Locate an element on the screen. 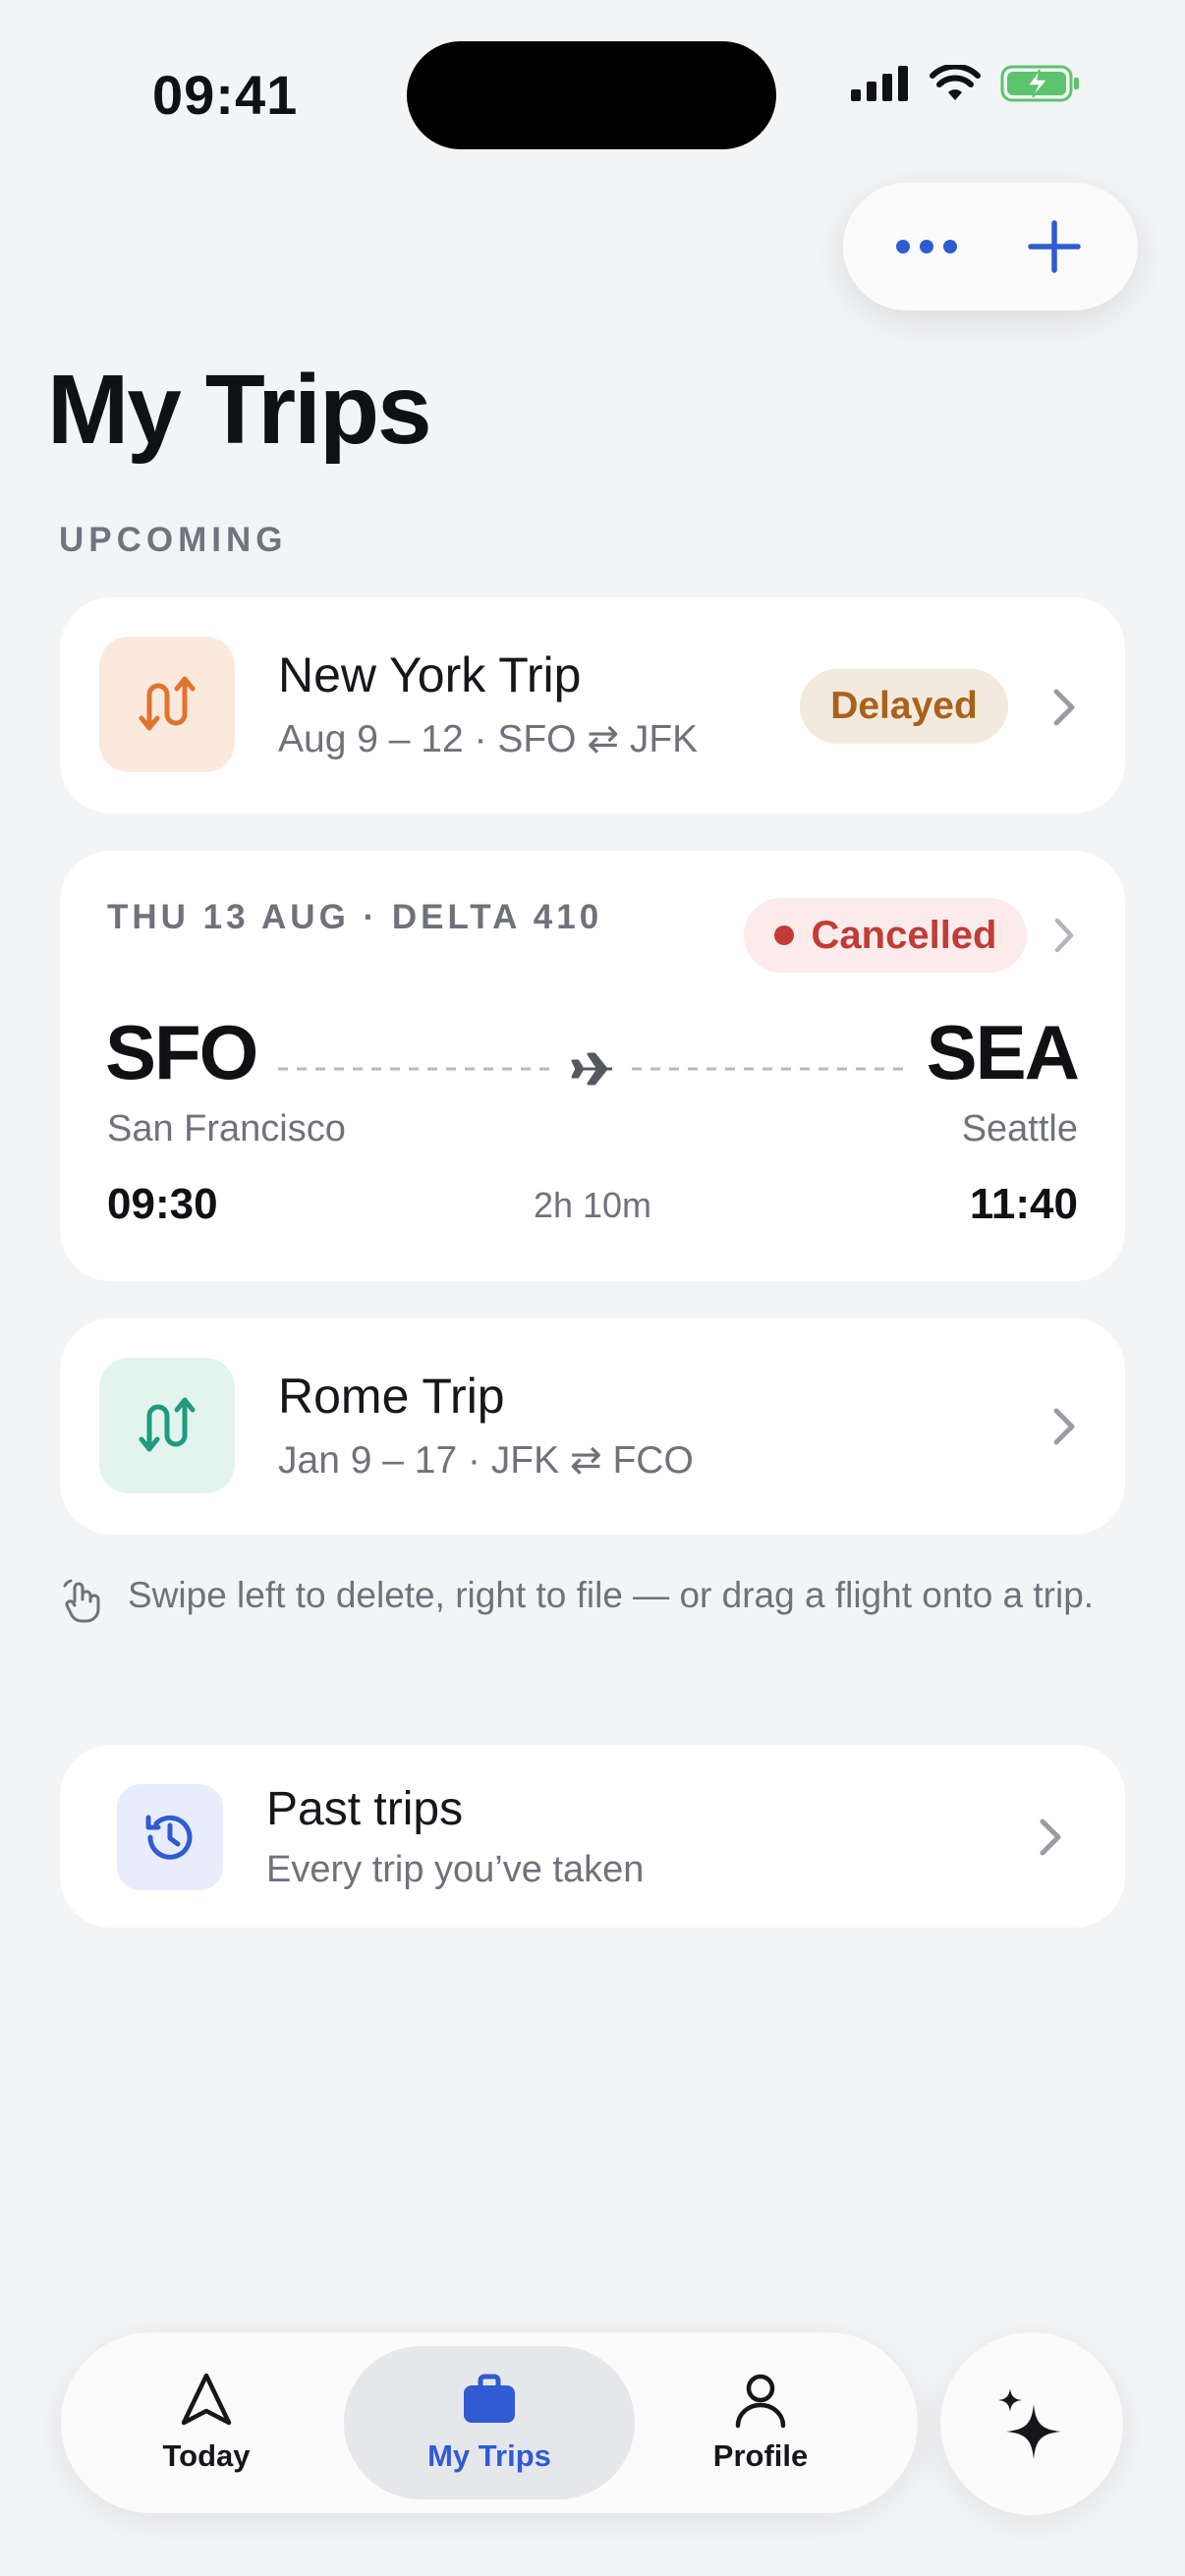 This screenshot has height=2576, width=1185. more-button is located at coordinates (927, 246).